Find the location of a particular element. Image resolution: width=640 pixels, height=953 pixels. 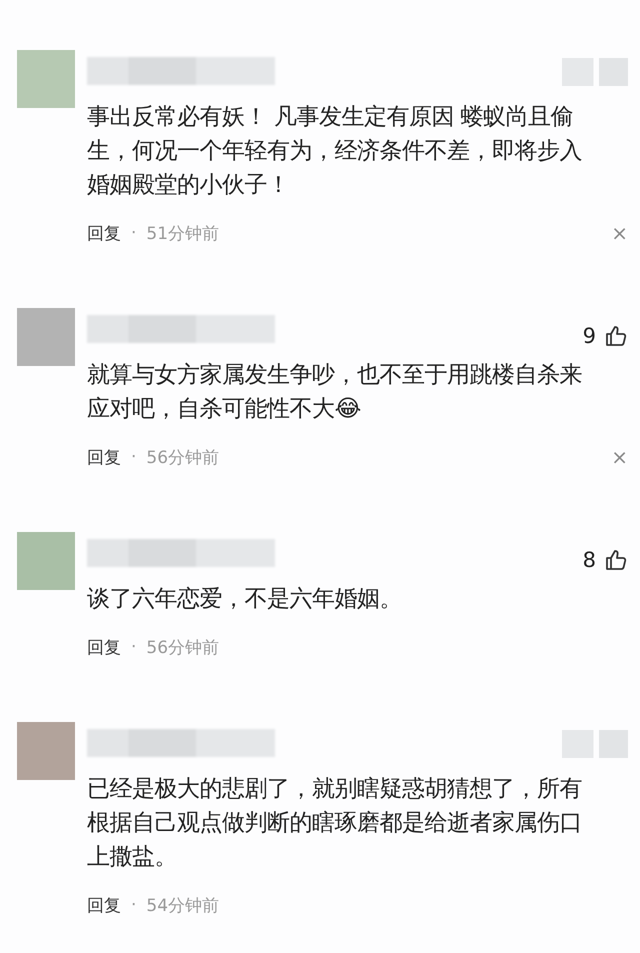

comment-text: 谈了六年恋爱，不是六年婚姻。 is located at coordinates (245, 599).